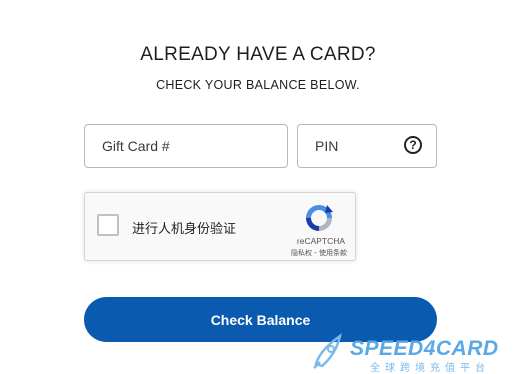  I want to click on rocket-icon, so click(327, 351).